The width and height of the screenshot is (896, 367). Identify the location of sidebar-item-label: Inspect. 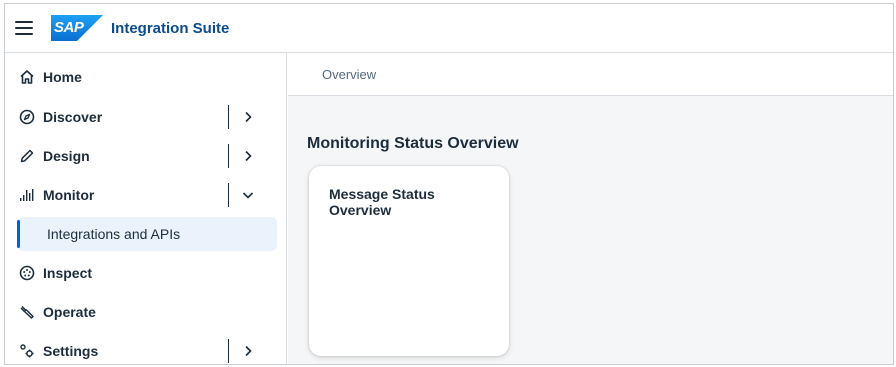
(68, 273).